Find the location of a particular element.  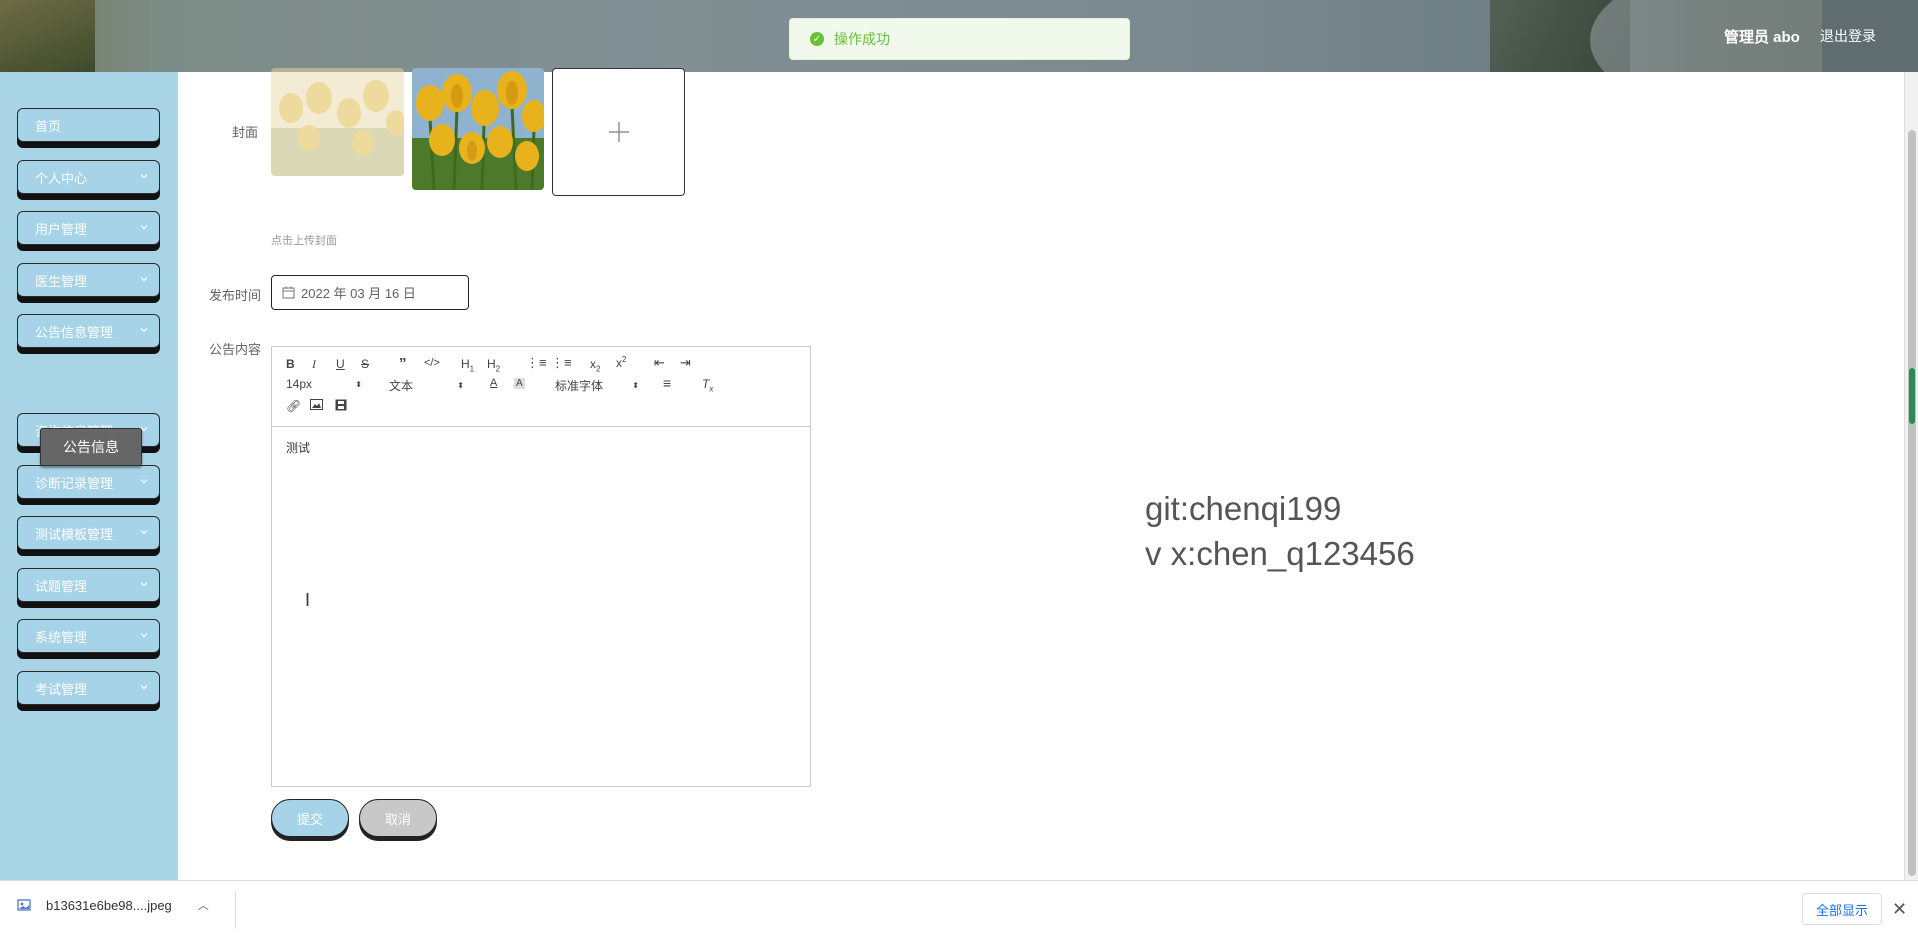

sidebar-item: 首页 is located at coordinates (88, 125).